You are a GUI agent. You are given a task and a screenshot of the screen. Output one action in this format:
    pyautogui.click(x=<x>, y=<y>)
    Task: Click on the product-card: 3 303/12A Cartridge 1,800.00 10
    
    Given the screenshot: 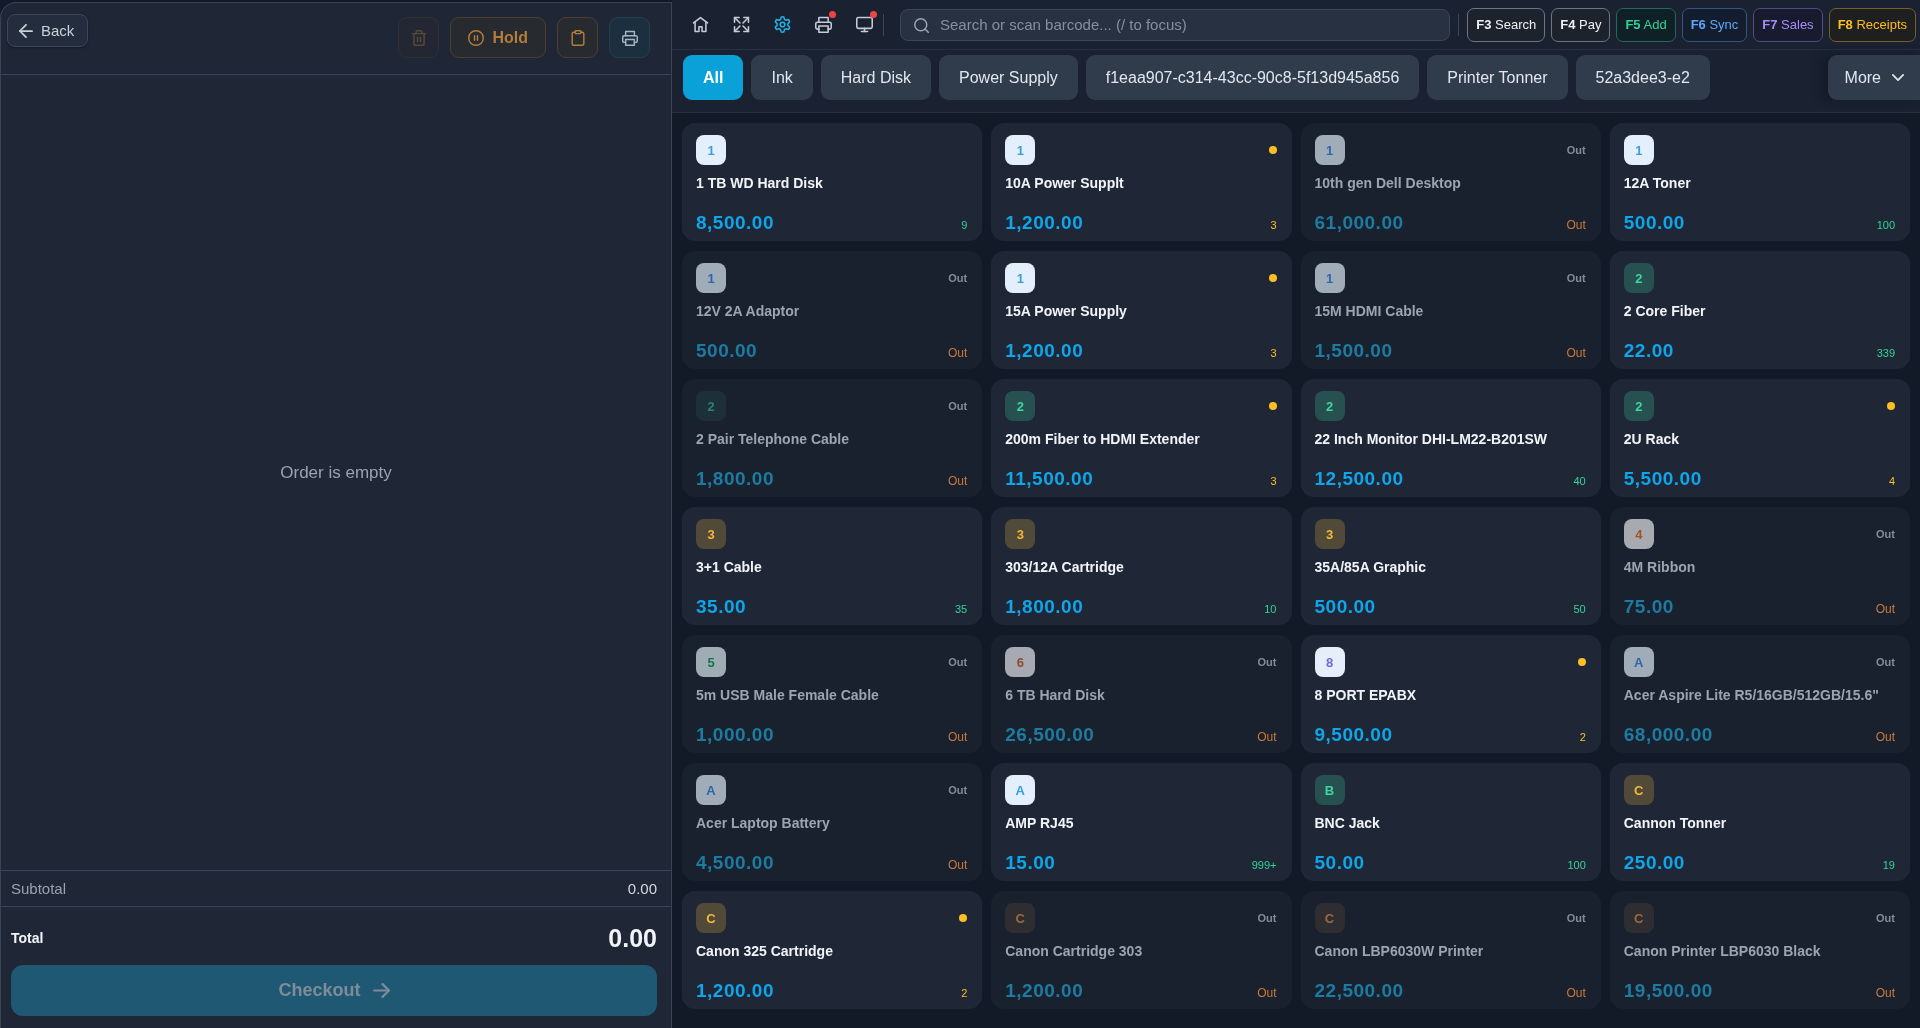 What is the action you would take?
    pyautogui.click(x=1141, y=566)
    